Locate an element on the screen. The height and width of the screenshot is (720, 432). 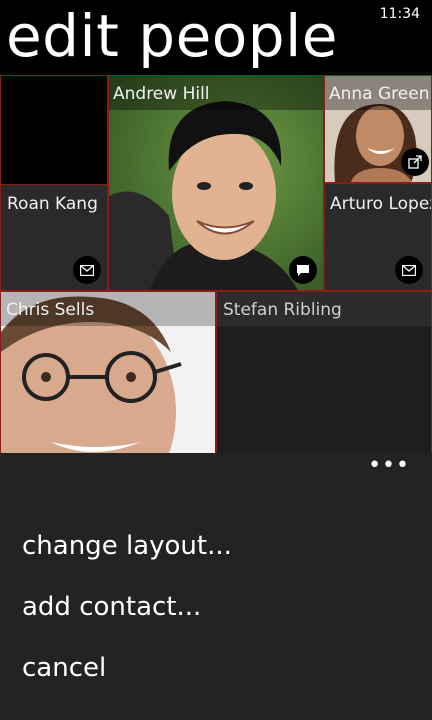
tile-name: Andrew Hill is located at coordinates (161, 94).